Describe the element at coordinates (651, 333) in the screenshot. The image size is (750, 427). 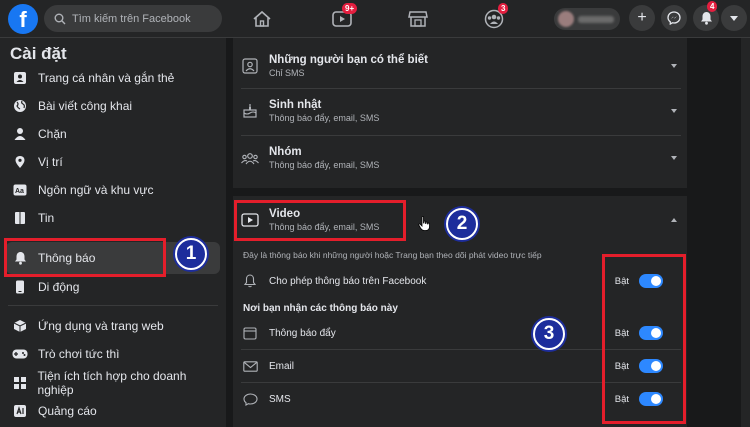
I see `push-toggle` at that location.